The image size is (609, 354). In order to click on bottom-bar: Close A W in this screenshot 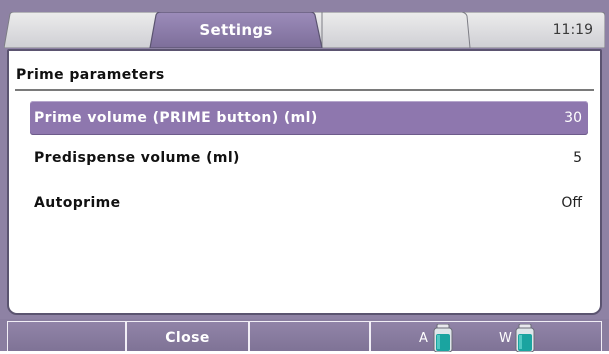, I will do `click(304, 335)`.